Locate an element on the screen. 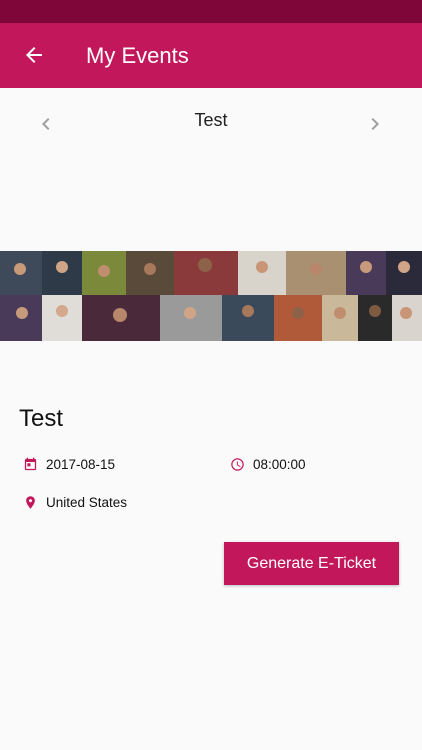 The height and width of the screenshot is (750, 422). chevron-right-icon is located at coordinates (375, 124).